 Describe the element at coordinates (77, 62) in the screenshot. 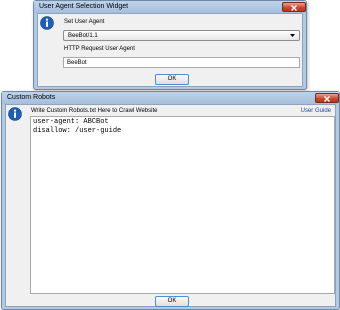

I see `http-user-agent-value: BeeBot` at that location.